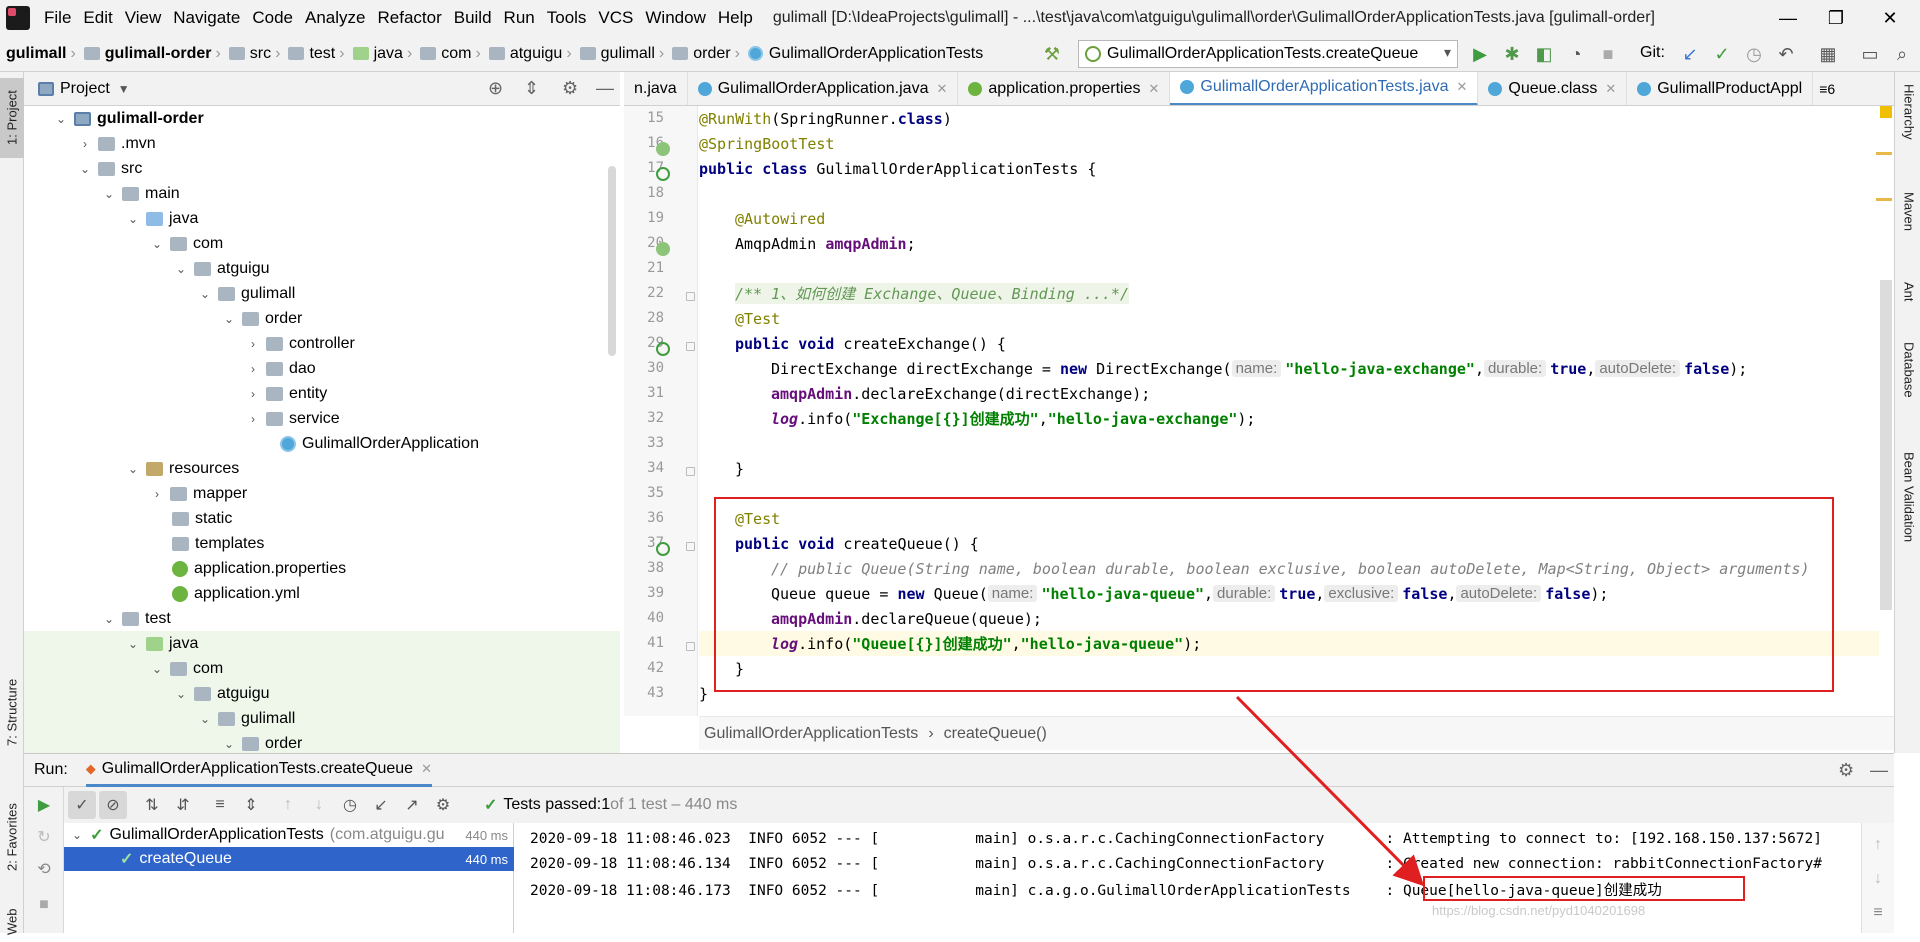 The height and width of the screenshot is (942, 1920). Describe the element at coordinates (612, 261) in the screenshot. I see `tree-scrollbar` at that location.